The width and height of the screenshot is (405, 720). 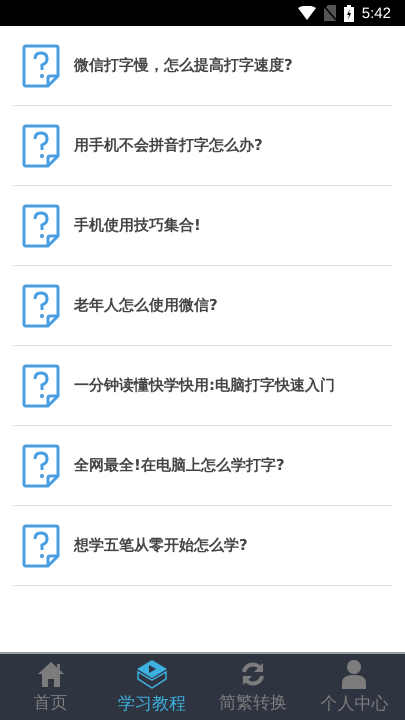 What do you see at coordinates (354, 674) in the screenshot?
I see `person-icon` at bounding box center [354, 674].